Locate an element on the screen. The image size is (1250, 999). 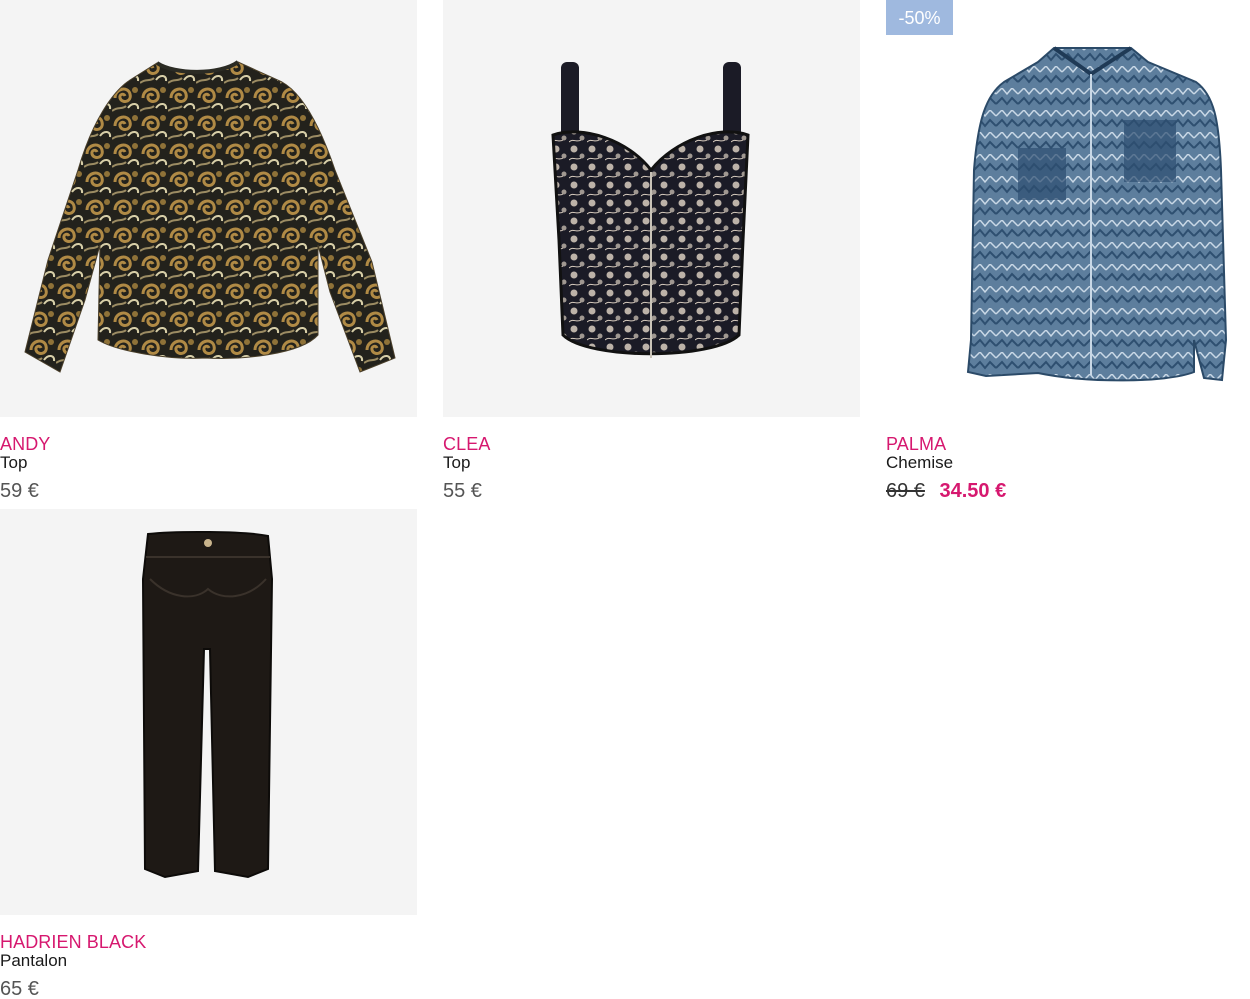
product-type: Pantalon is located at coordinates (208, 960).